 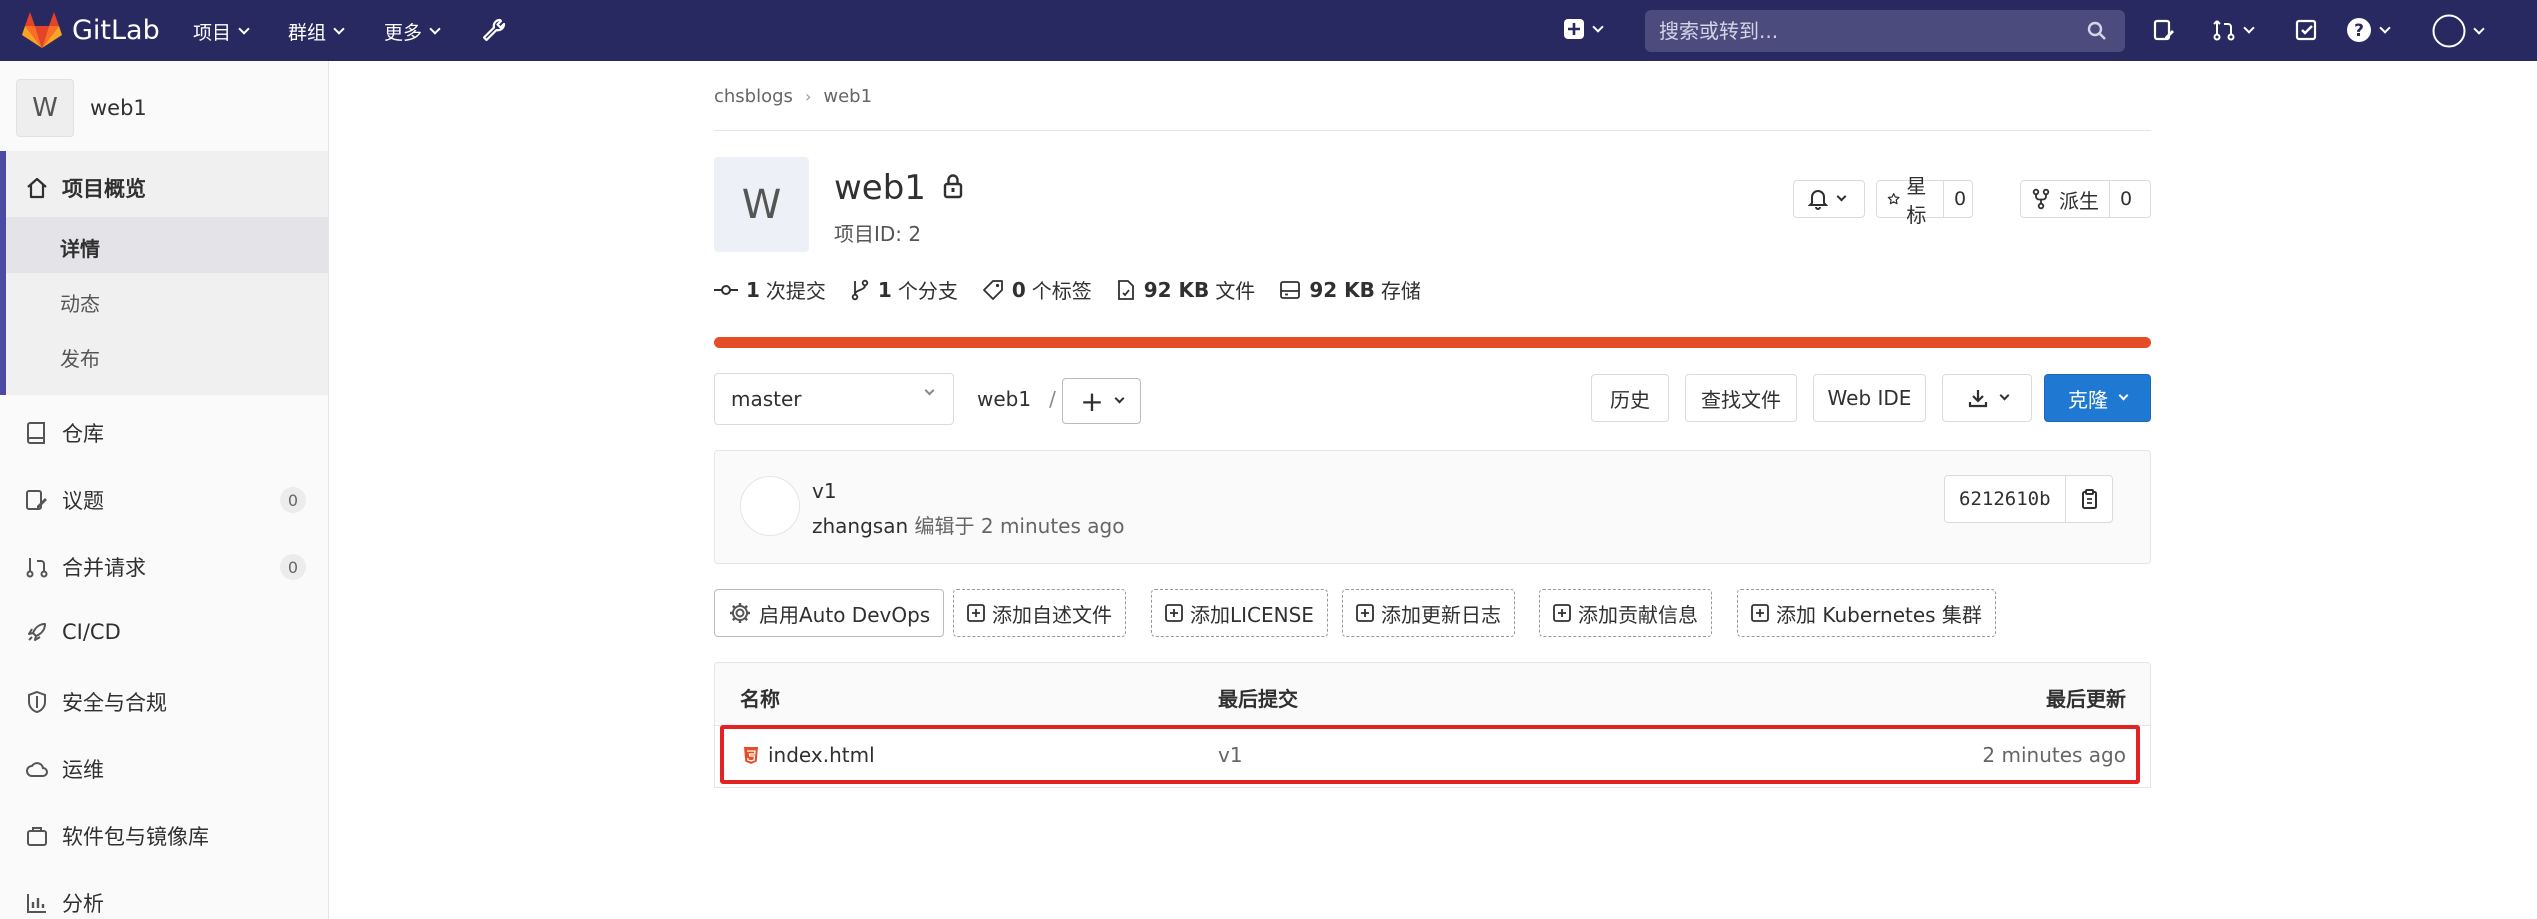 I want to click on branch-selector: master, so click(x=834, y=399).